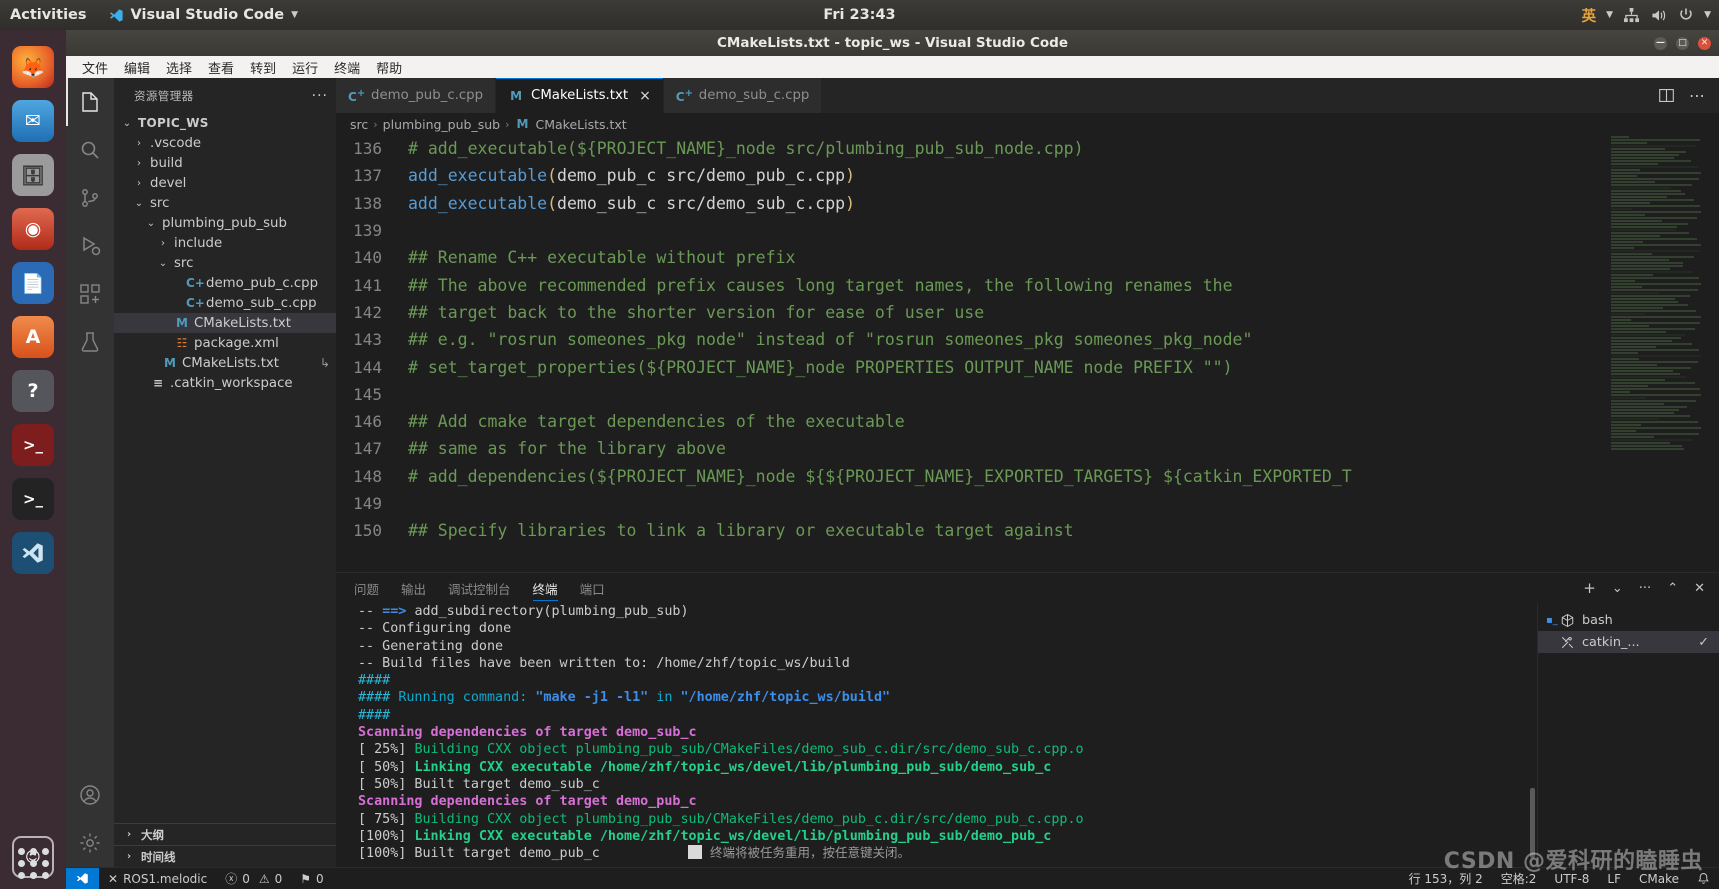 The height and width of the screenshot is (889, 1719). I want to click on close-icon: ×, so click(645, 96).